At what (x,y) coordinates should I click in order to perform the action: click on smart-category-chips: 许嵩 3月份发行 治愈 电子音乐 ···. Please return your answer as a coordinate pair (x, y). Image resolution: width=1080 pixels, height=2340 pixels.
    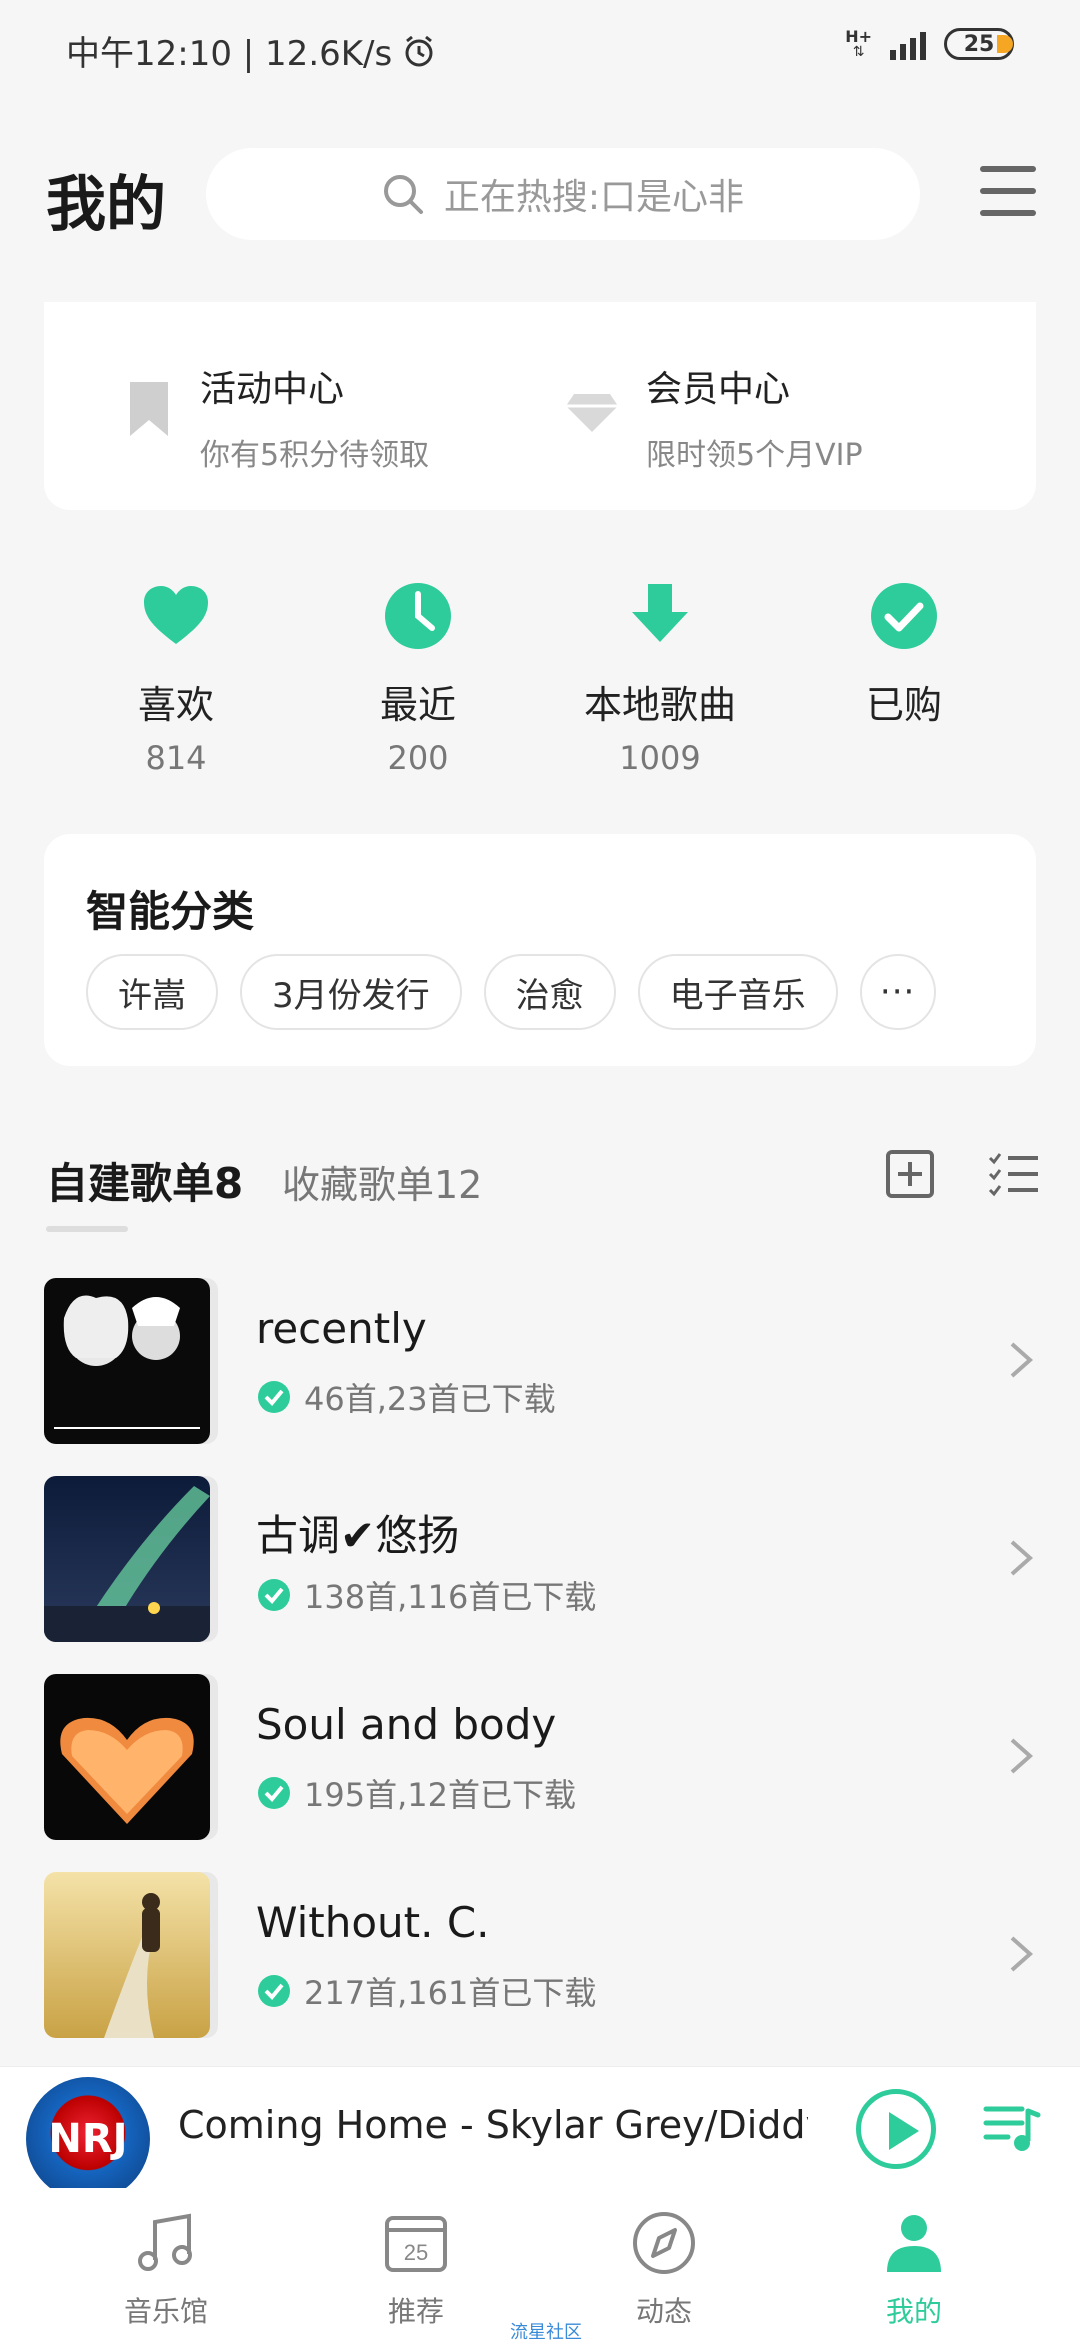
    Looking at the image, I should click on (511, 992).